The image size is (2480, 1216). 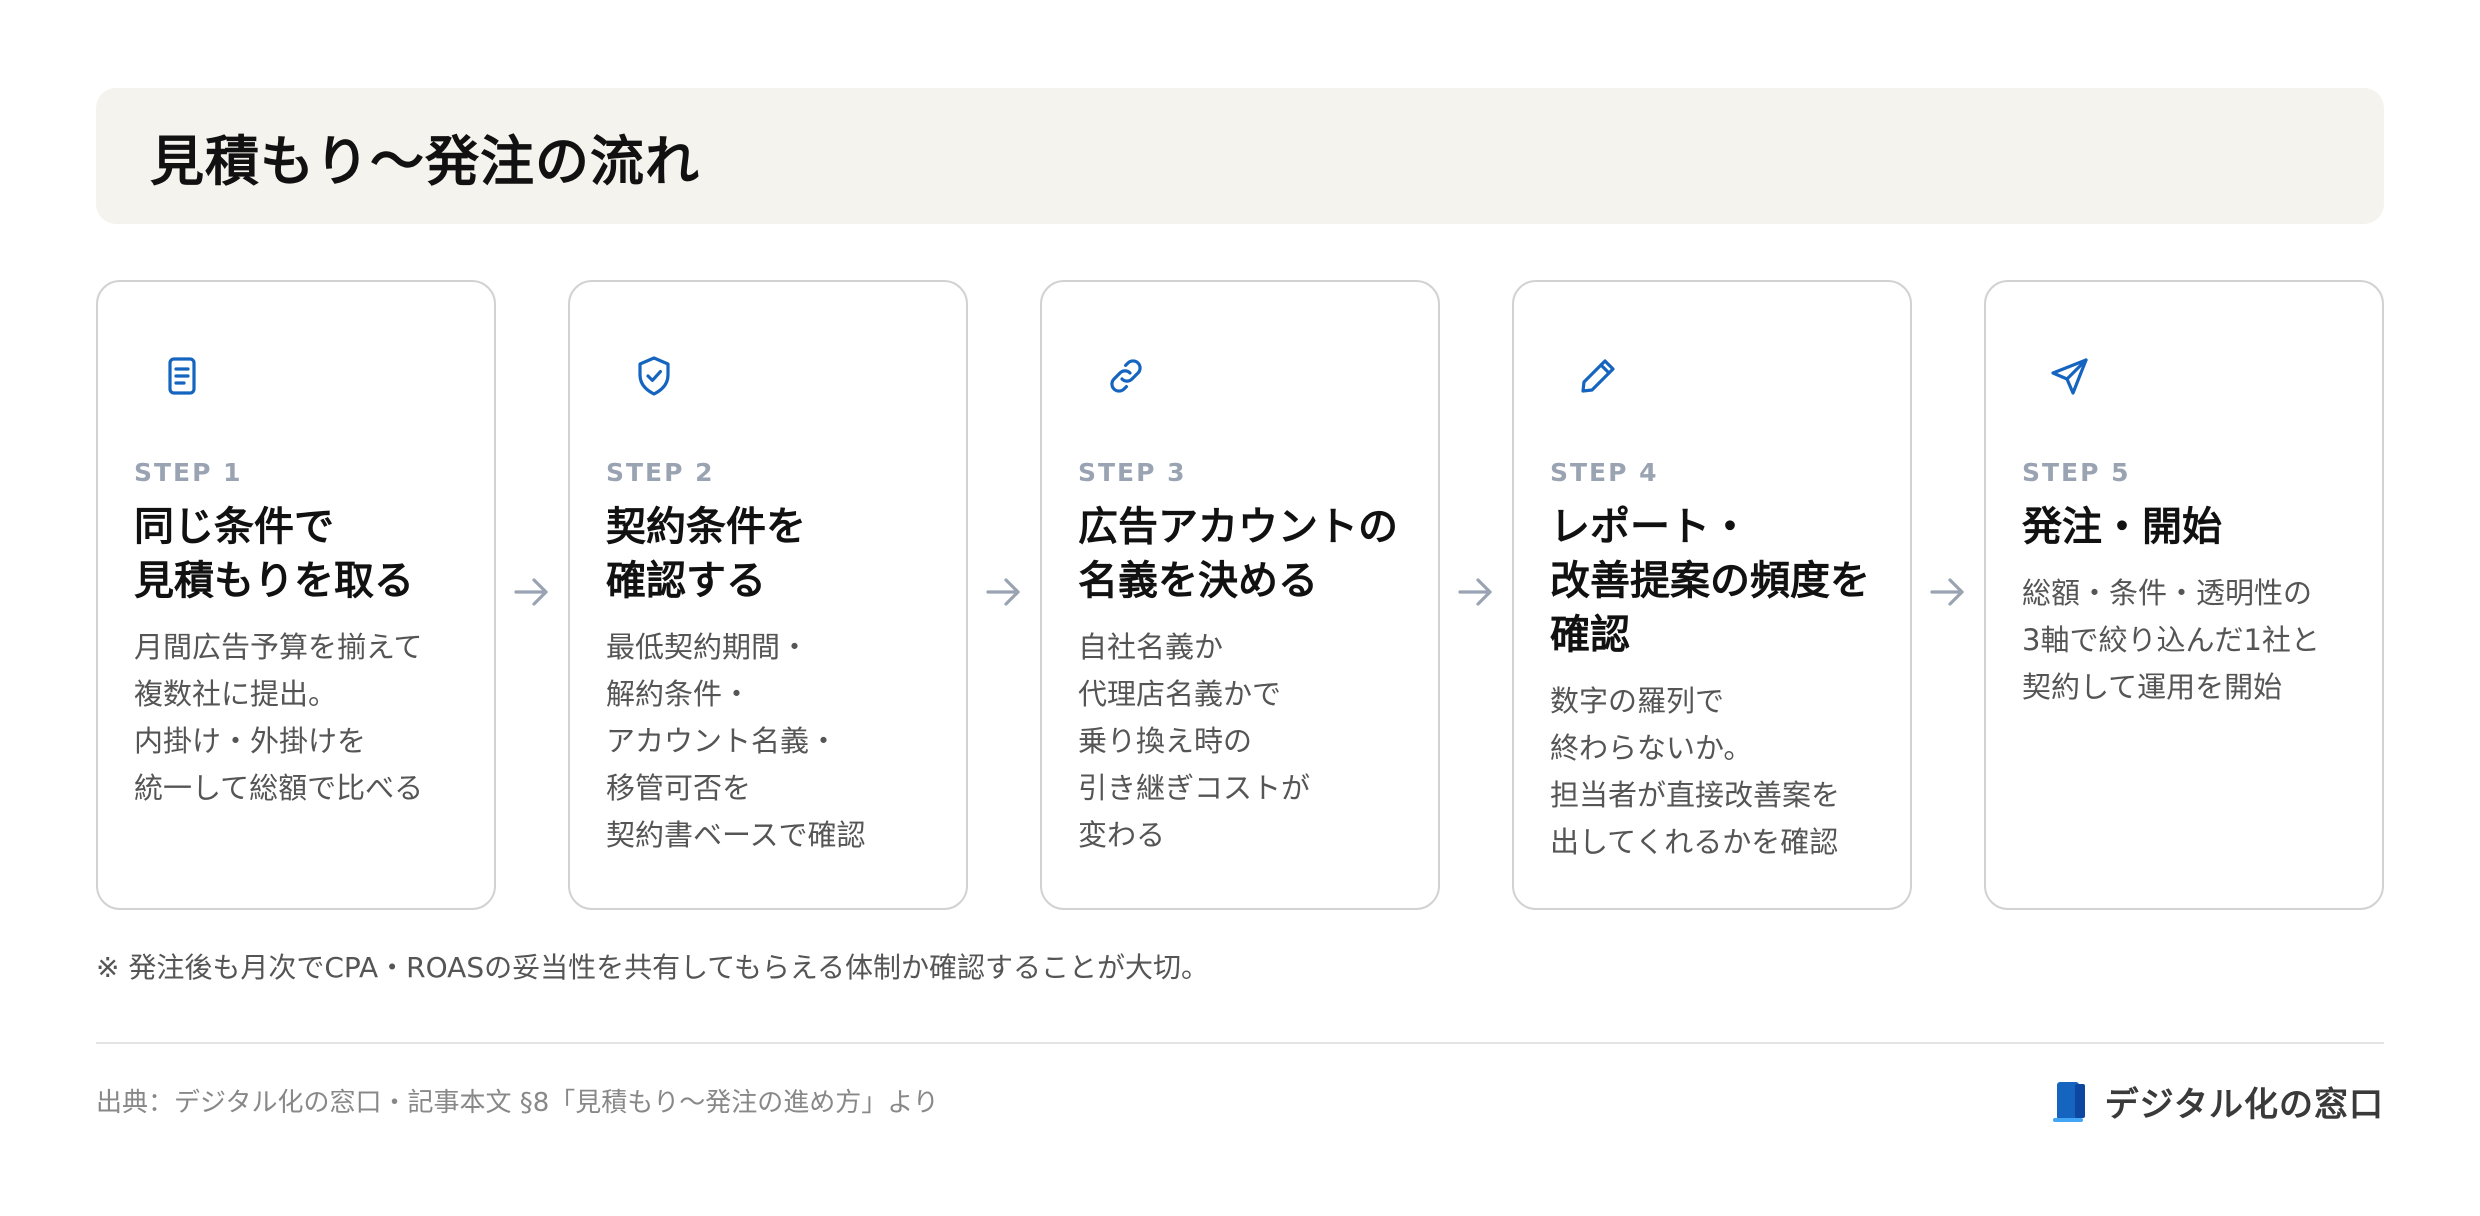 What do you see at coordinates (1710, 581) in the screenshot?
I see `step-title-line: 改善提案の頻度を` at bounding box center [1710, 581].